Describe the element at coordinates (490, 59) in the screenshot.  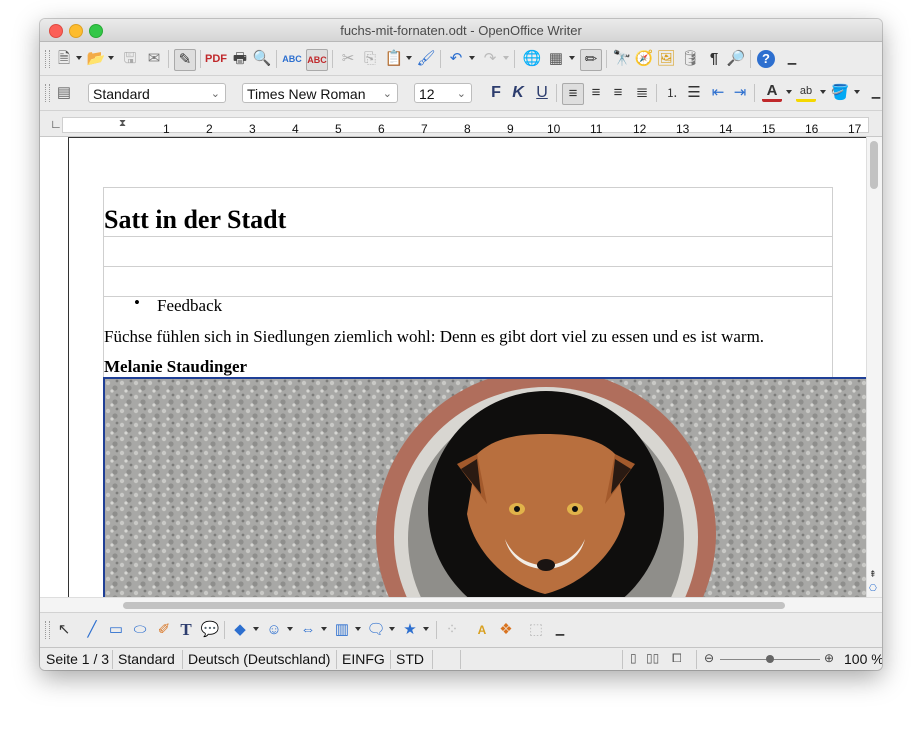
I see `redo-icon: ↷` at that location.